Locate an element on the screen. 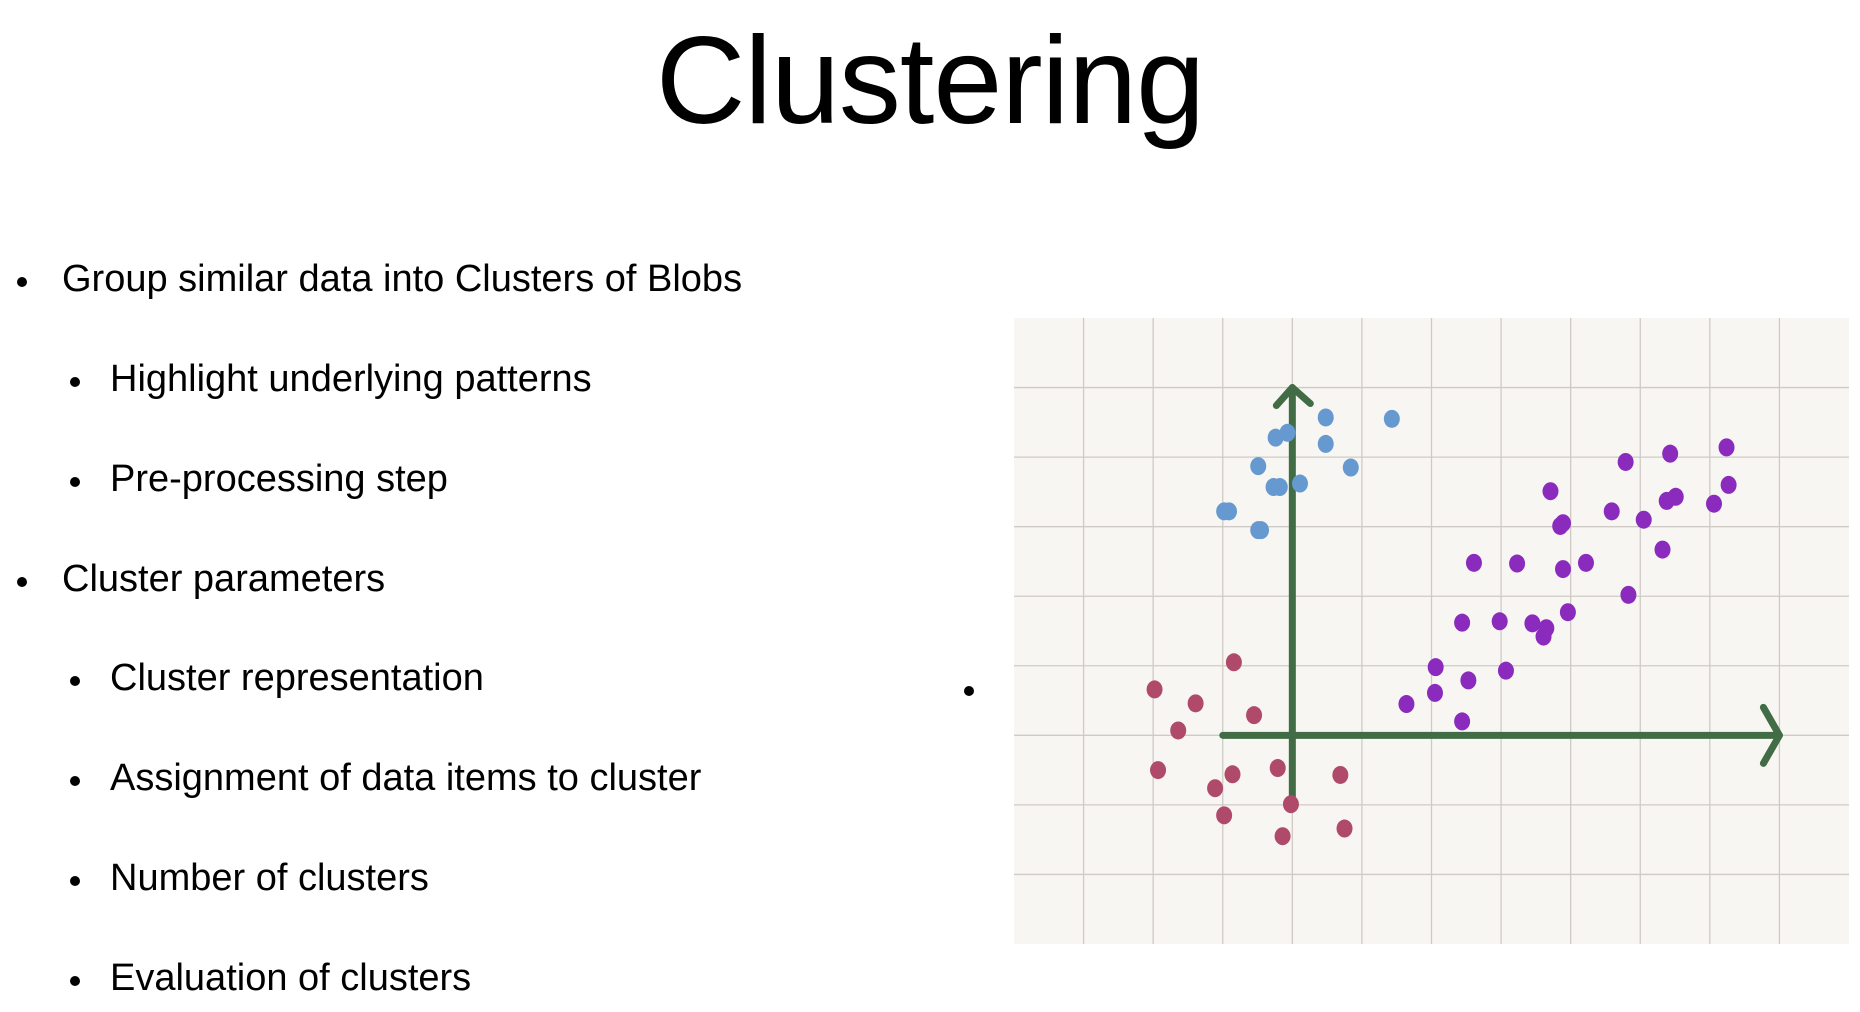 The width and height of the screenshot is (1860, 1012). slide-title: Clustering is located at coordinates (930, 81).